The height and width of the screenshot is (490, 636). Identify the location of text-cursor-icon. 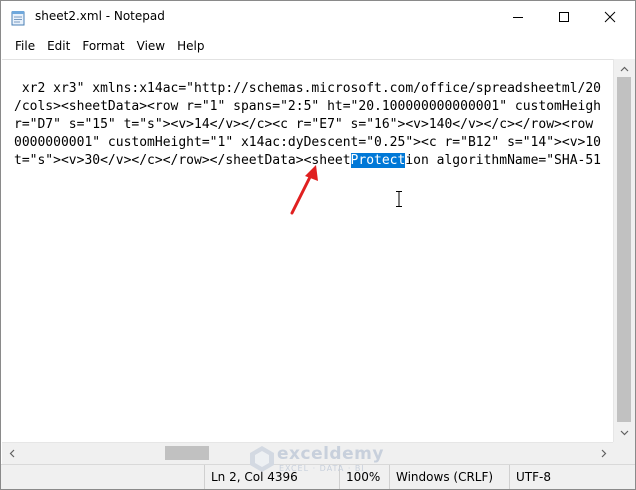
(399, 199).